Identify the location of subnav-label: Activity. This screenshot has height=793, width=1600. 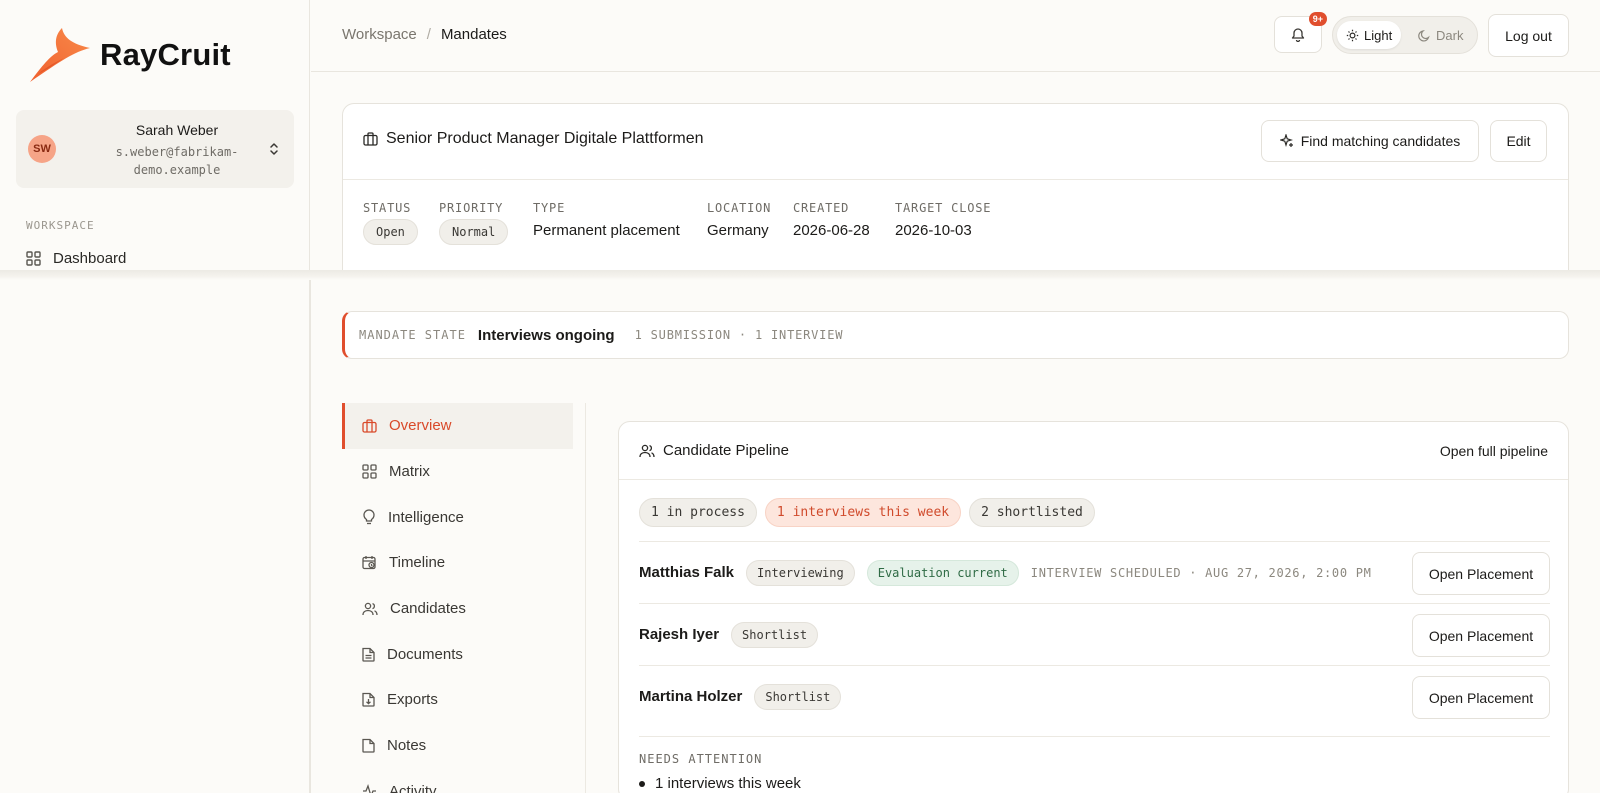
(413, 787).